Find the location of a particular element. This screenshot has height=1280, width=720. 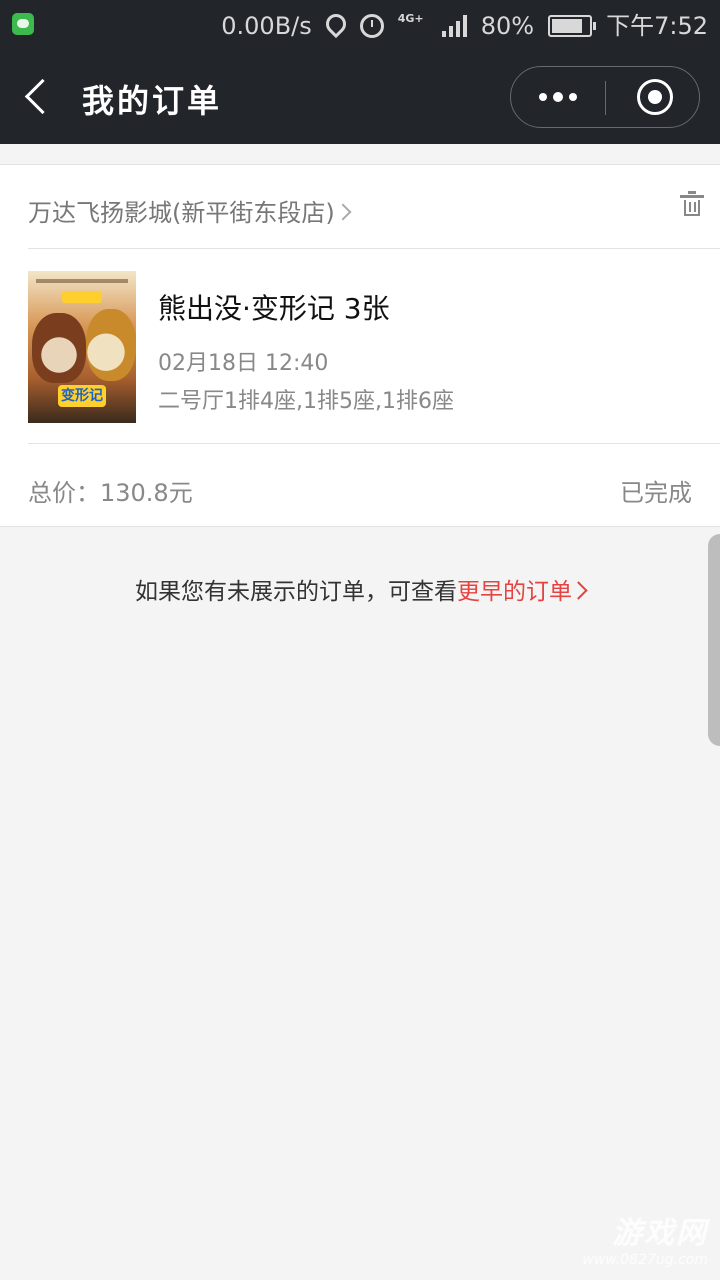

earlier-orders-note: 如果您有未展示的订单，可查看更早的订单 is located at coordinates (360, 589).